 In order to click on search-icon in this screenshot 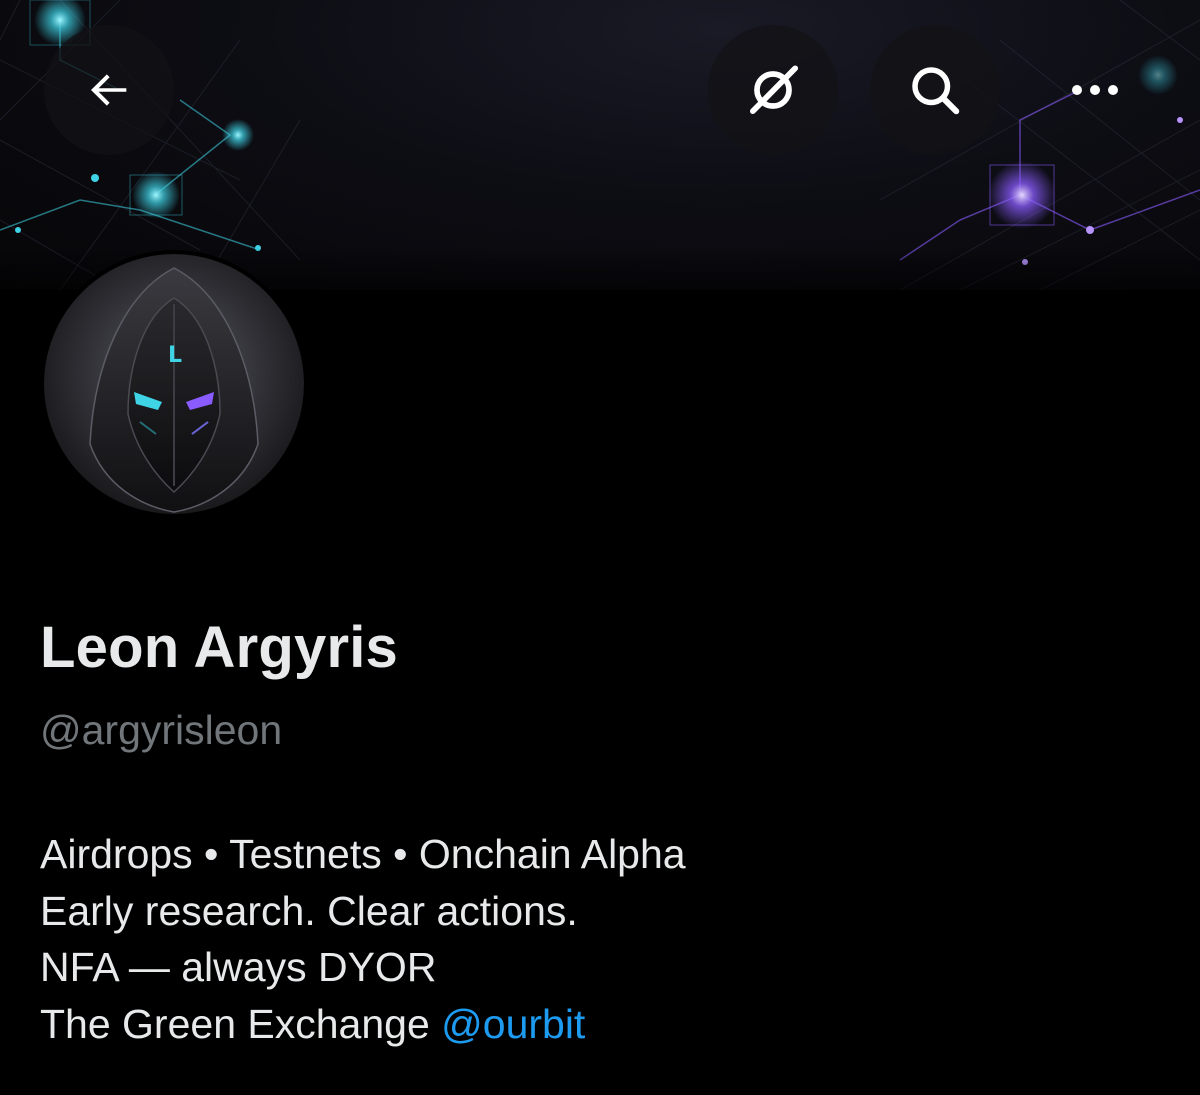, I will do `click(936, 91)`.